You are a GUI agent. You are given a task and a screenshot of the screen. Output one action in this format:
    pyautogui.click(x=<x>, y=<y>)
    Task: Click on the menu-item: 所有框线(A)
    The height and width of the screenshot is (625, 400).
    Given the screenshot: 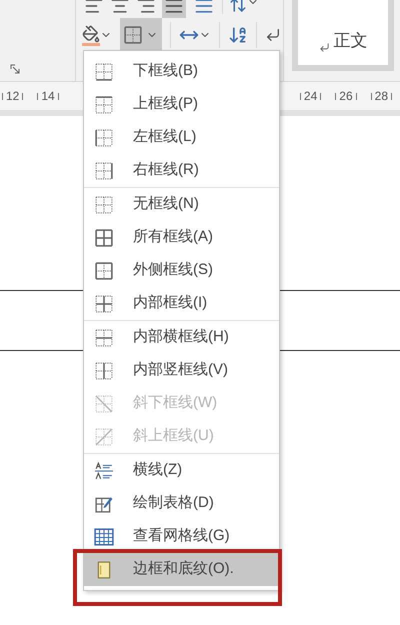 What is the action you would take?
    pyautogui.click(x=181, y=237)
    